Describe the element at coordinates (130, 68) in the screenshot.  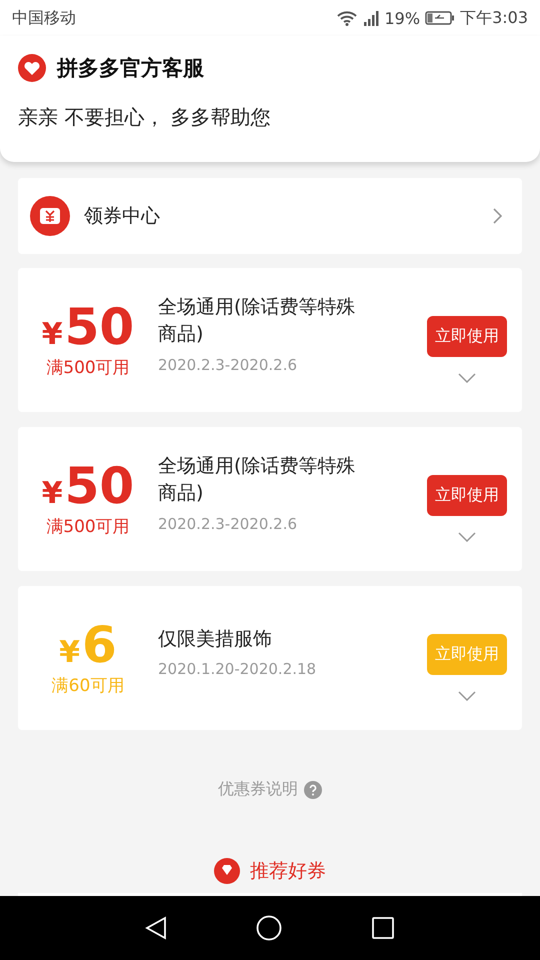
I see `notification-app-name: 拼多多官方客服` at that location.